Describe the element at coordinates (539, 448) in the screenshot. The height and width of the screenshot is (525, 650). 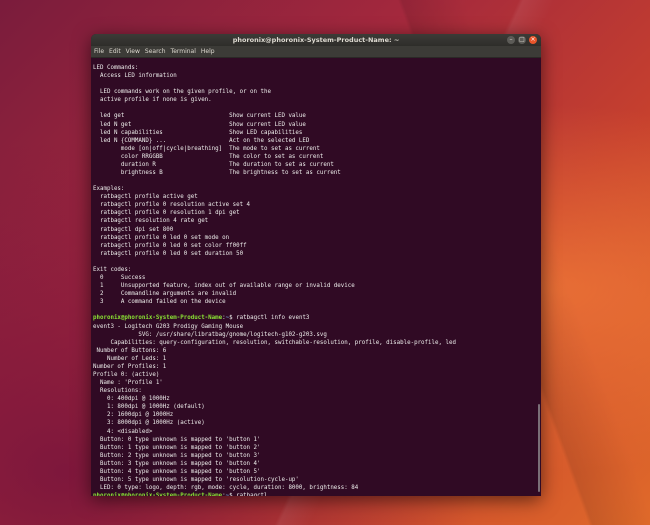
I see `terminal-scrollbar` at that location.